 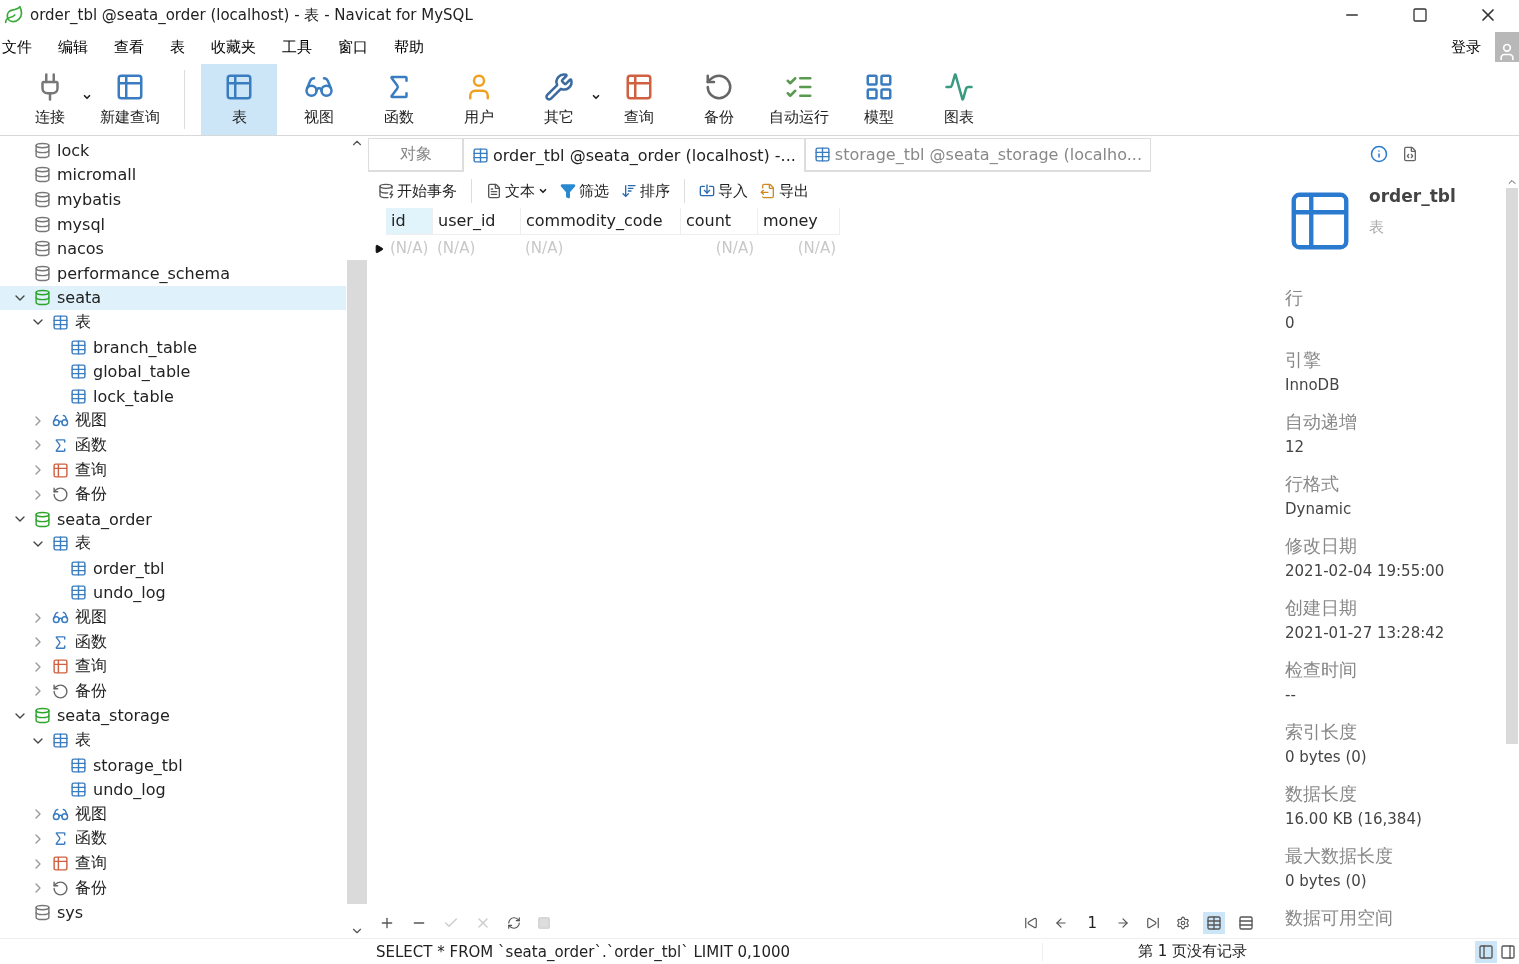 I want to click on menu-item: 窗口, so click(x=357, y=47).